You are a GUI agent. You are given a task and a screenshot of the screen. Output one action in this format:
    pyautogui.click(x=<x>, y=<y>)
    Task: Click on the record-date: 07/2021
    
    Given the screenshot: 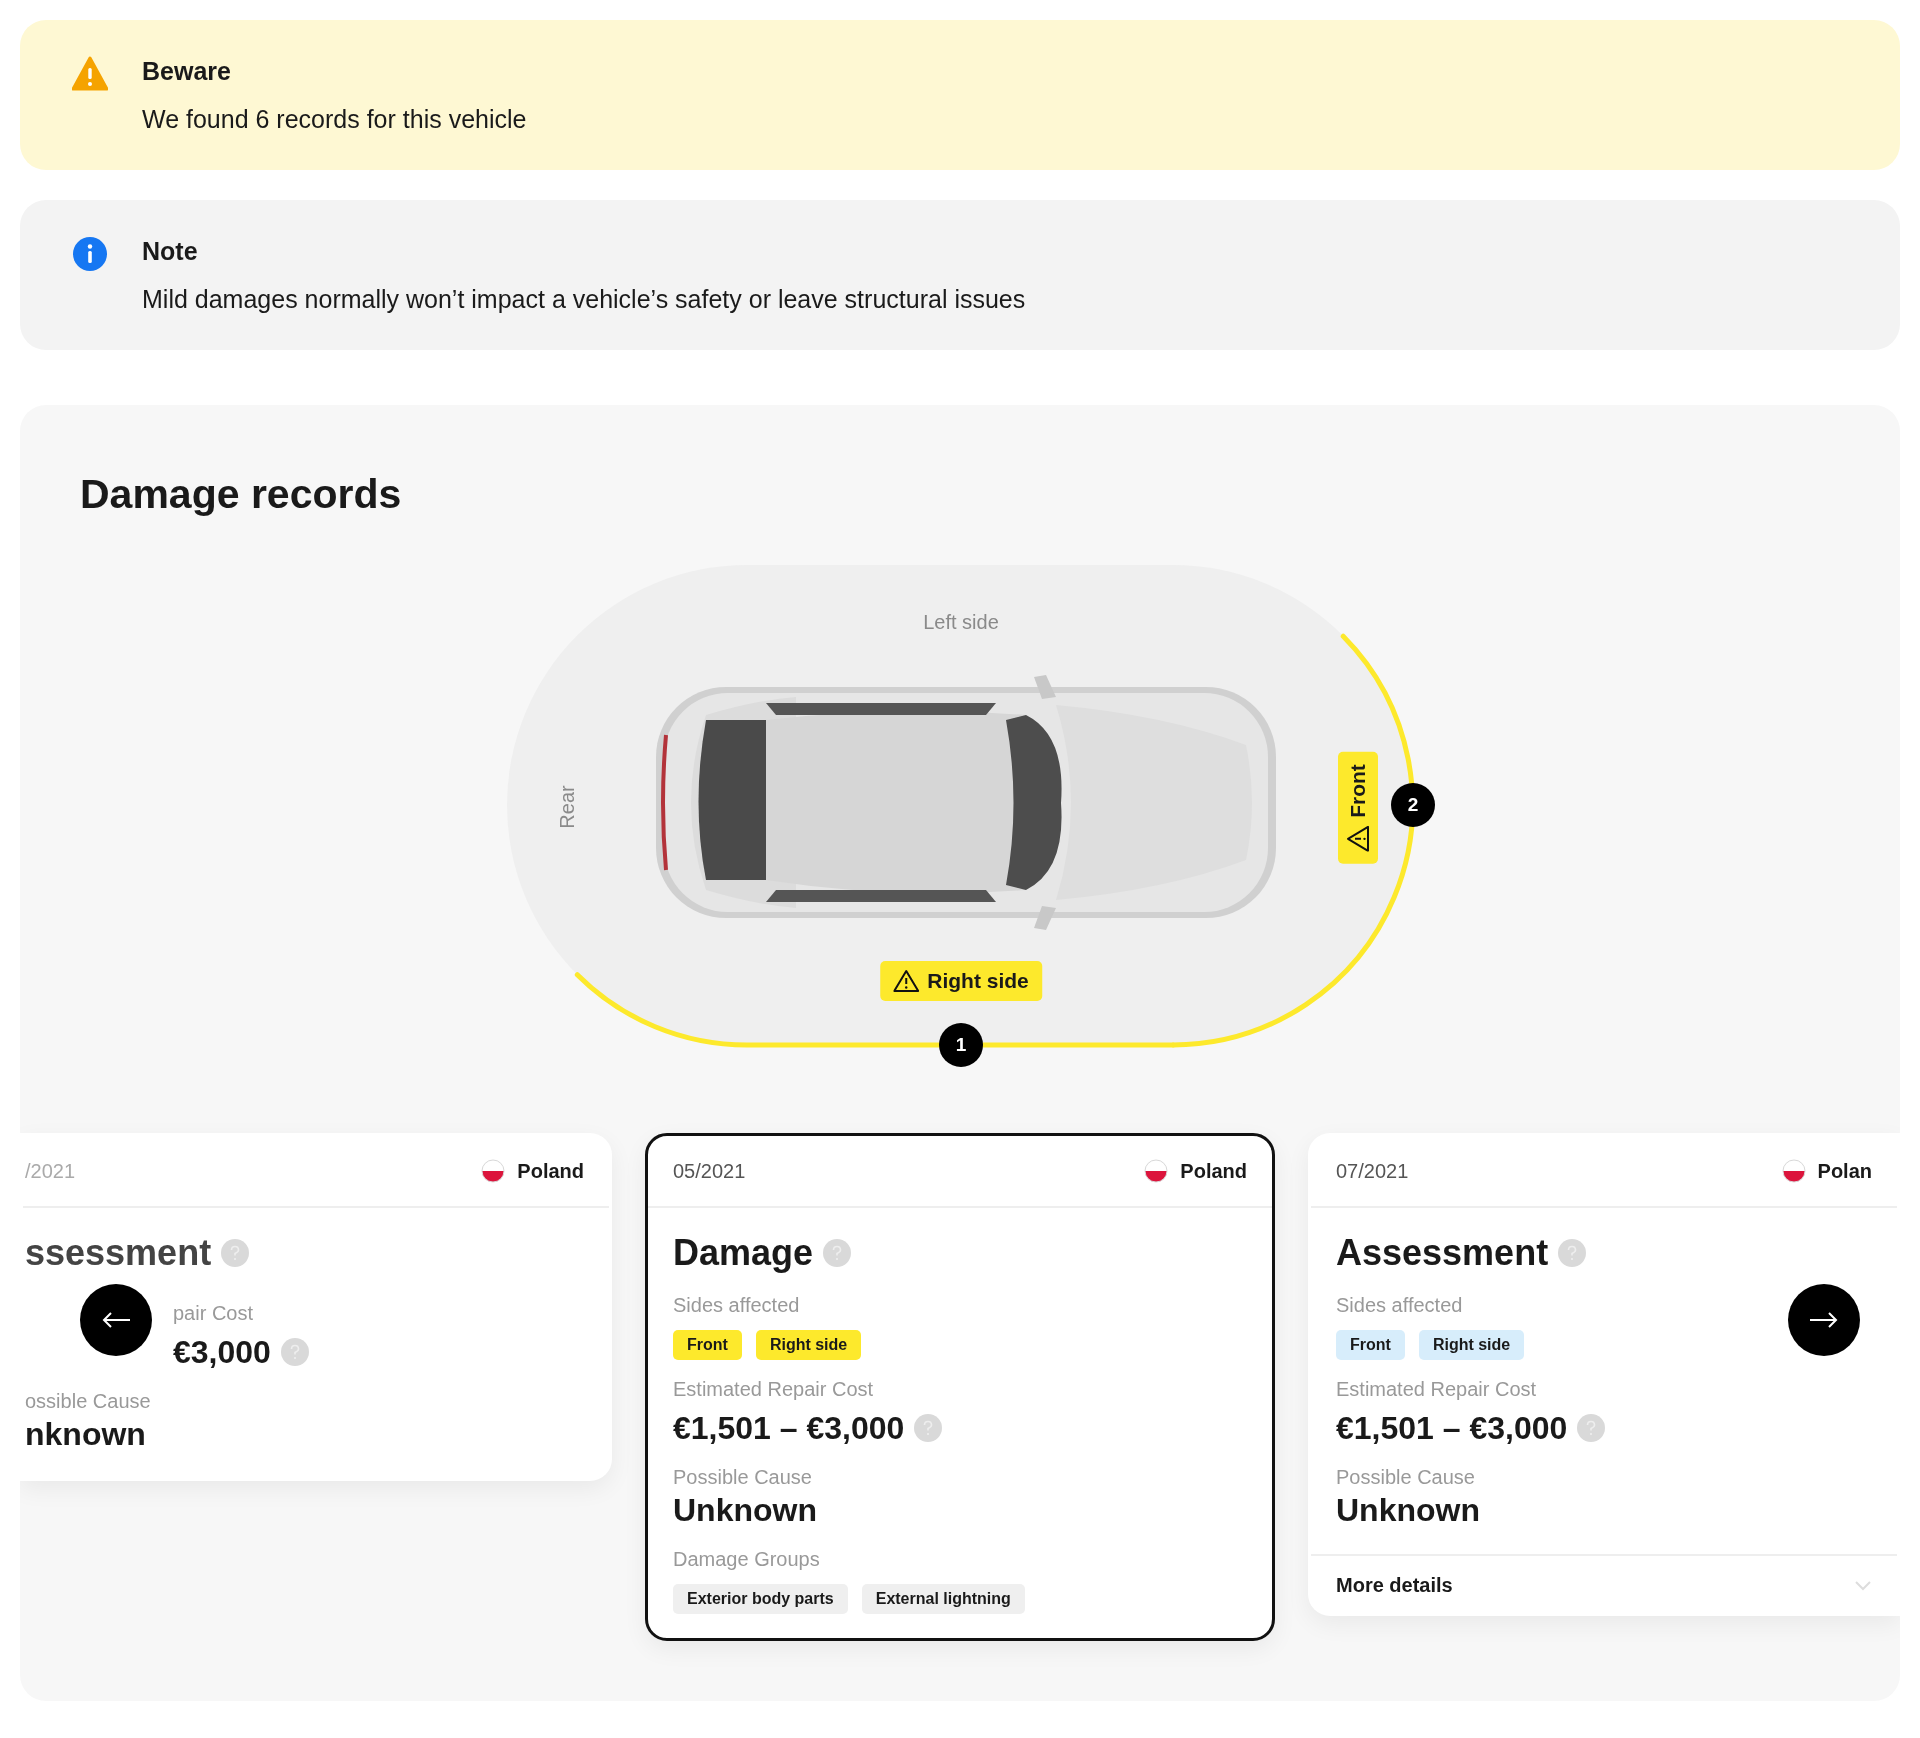 What is the action you would take?
    pyautogui.click(x=1372, y=1171)
    